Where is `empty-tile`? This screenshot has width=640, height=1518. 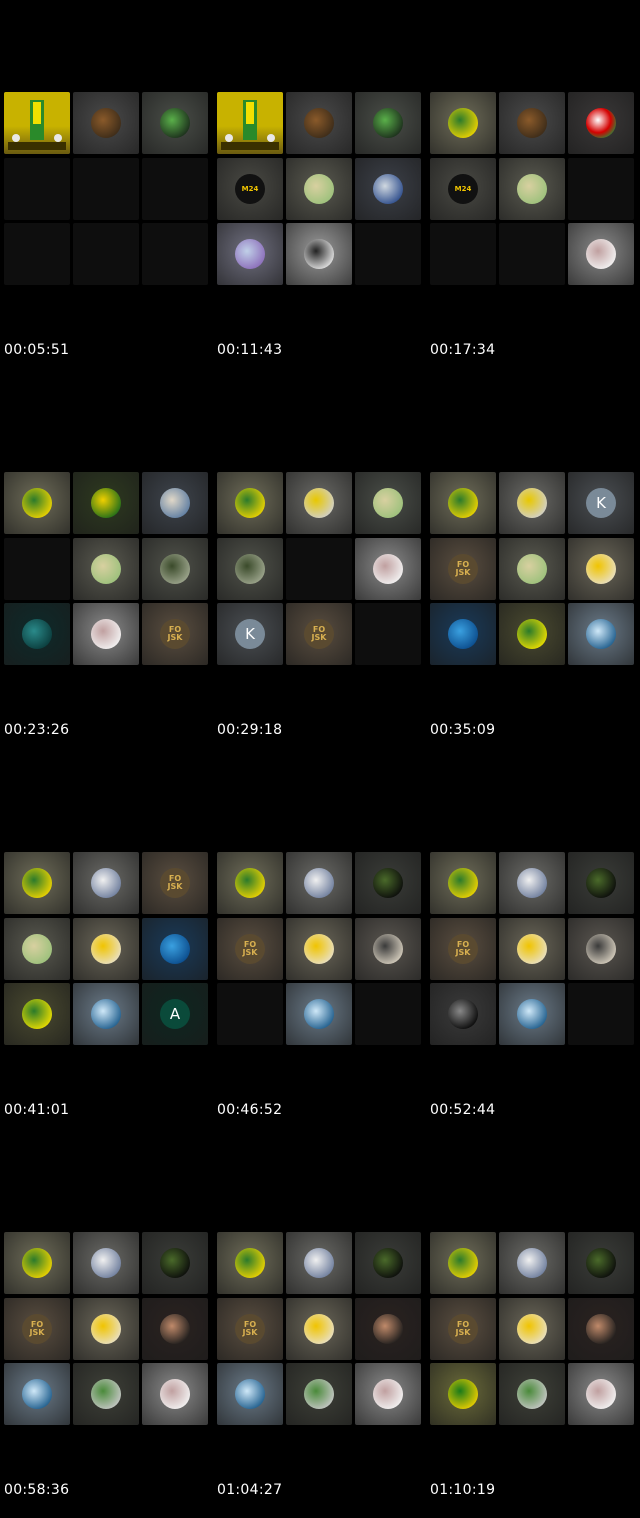
empty-tile is located at coordinates (388, 634).